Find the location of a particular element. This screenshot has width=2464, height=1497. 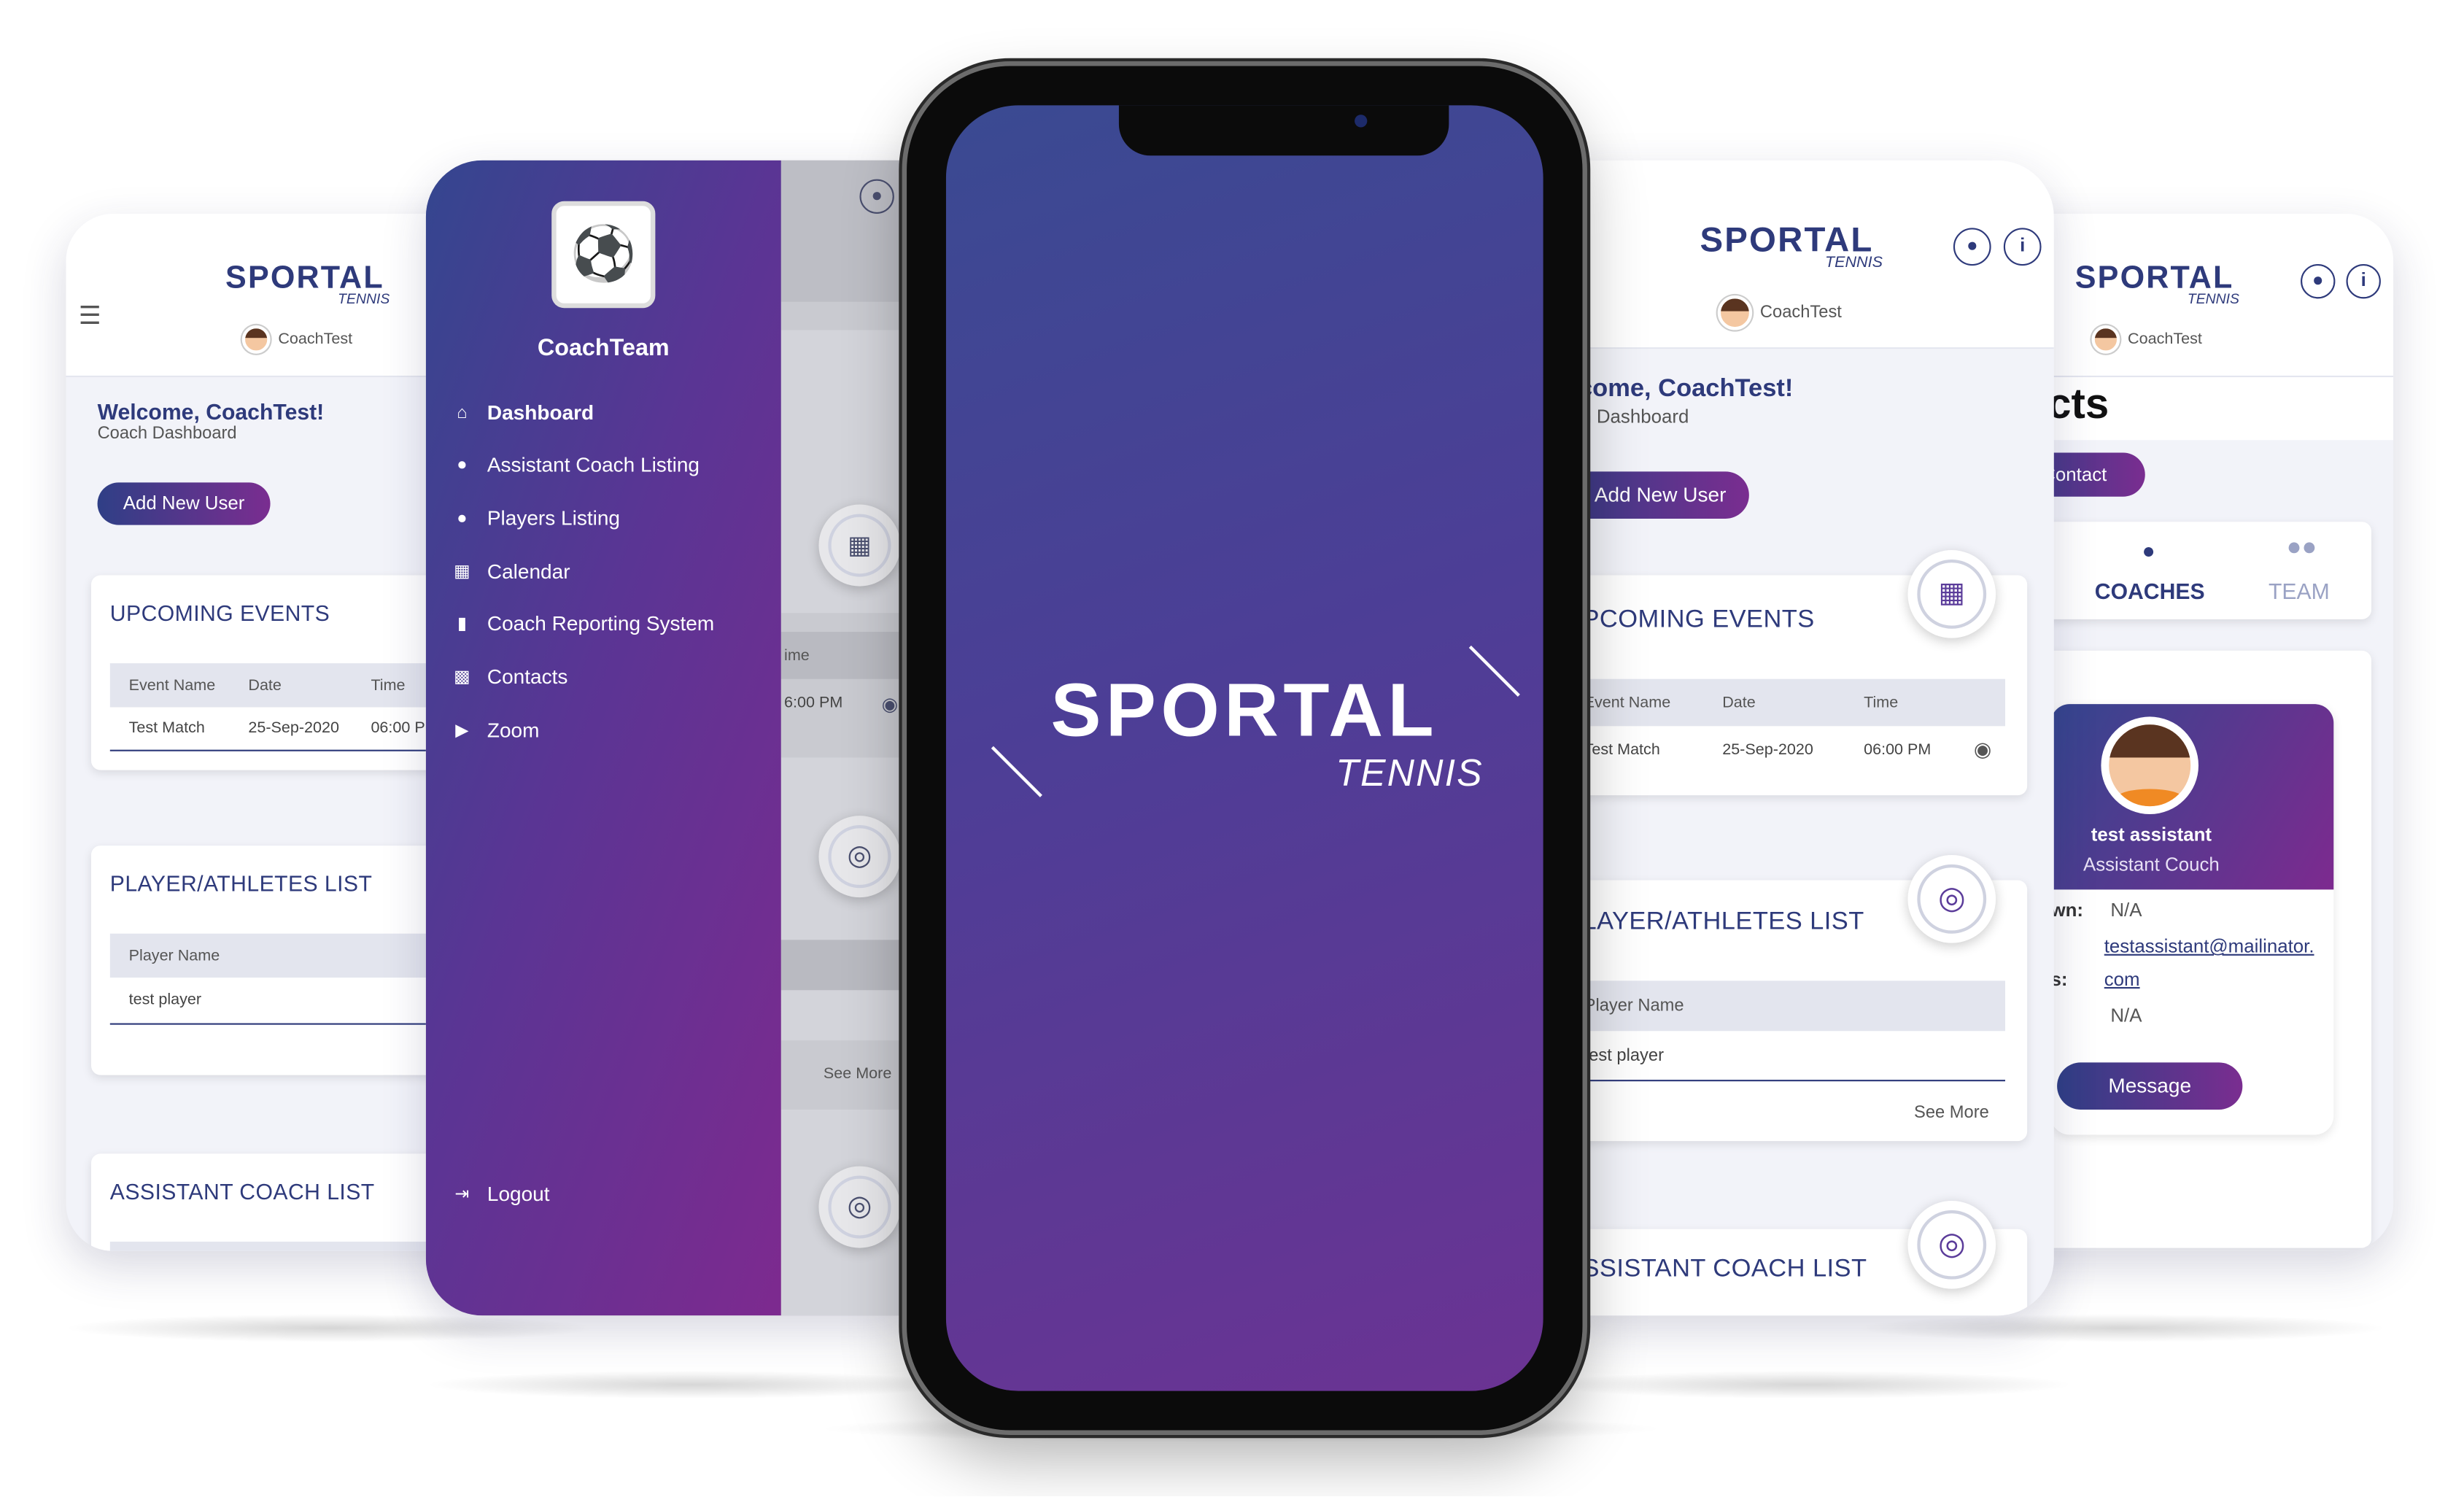

menu-label: Contacts is located at coordinates (528, 677).